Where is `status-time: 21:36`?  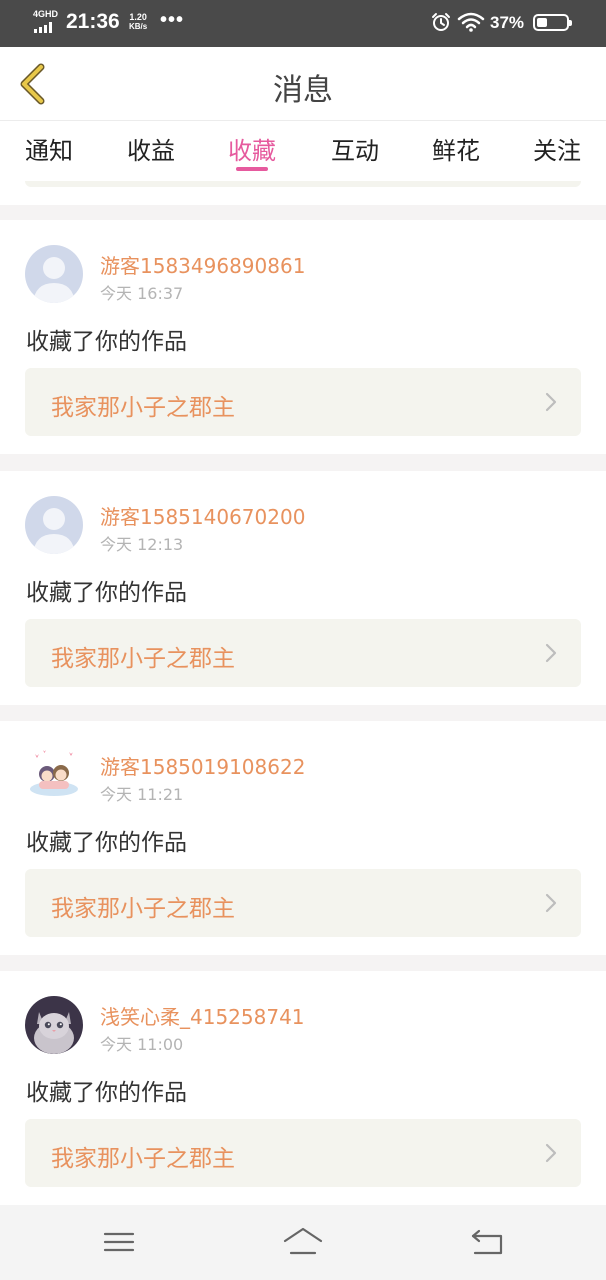
status-time: 21:36 is located at coordinates (93, 21).